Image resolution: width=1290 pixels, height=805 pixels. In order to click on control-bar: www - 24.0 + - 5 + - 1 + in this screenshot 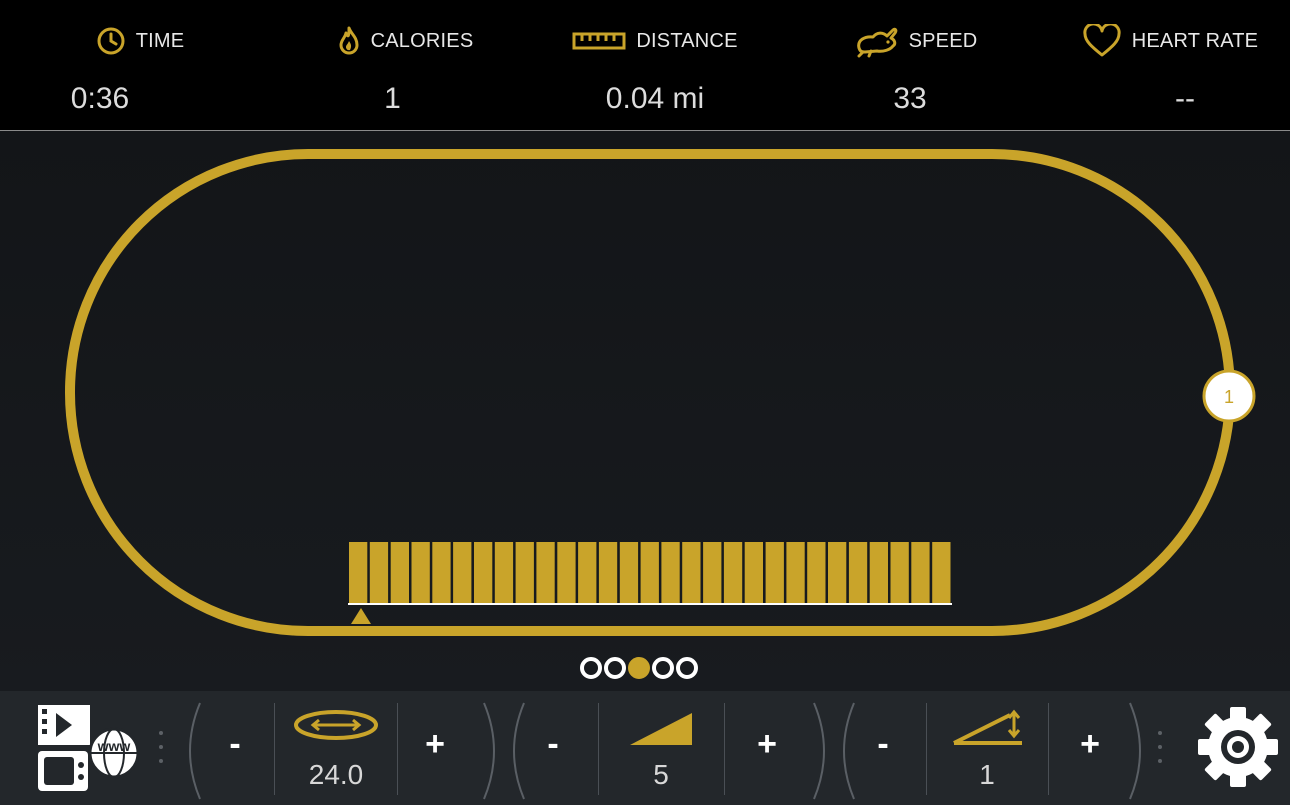, I will do `click(645, 748)`.